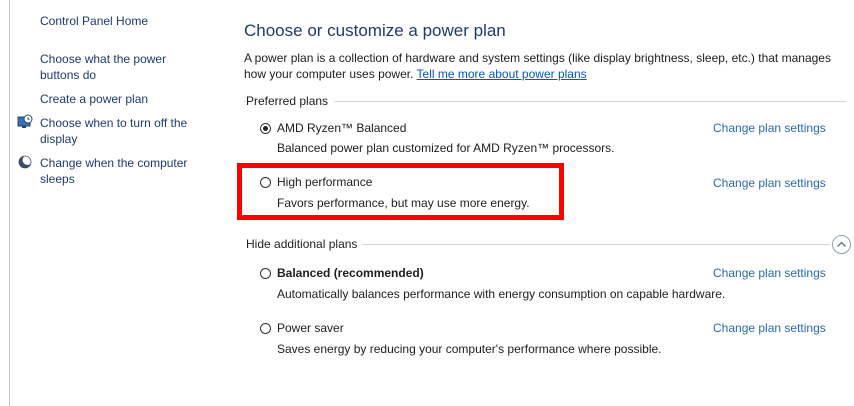  Describe the element at coordinates (265, 273) in the screenshot. I see `plan-radio-balanced-recommended` at that location.